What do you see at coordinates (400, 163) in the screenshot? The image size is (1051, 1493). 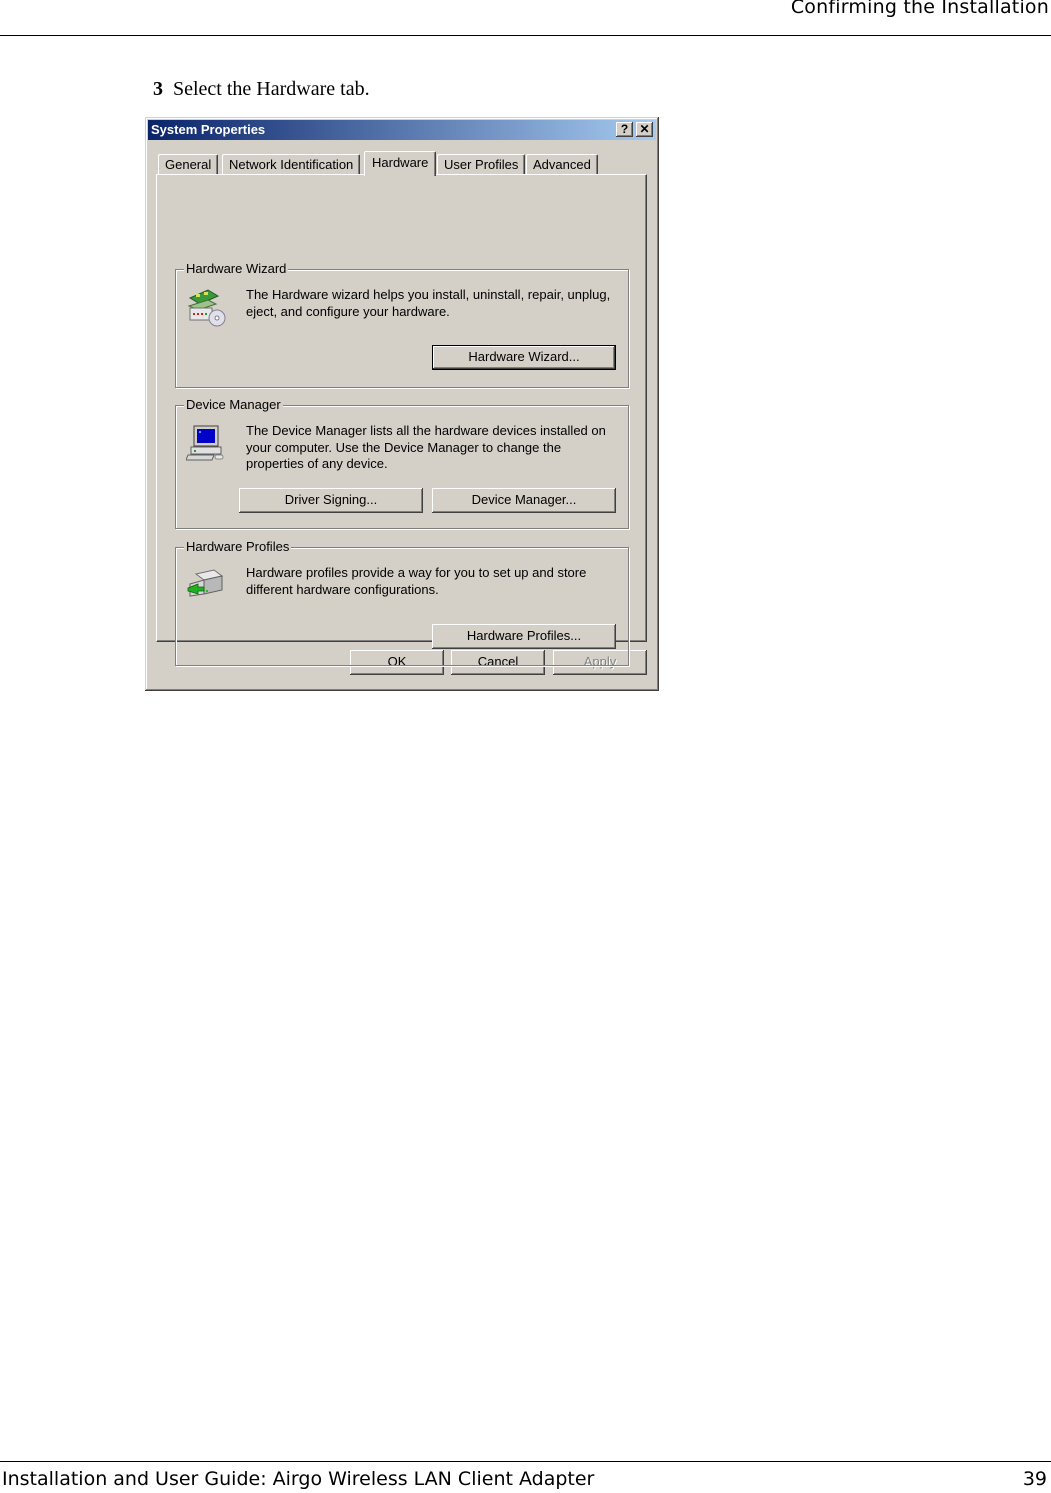 I see `tab-hardware: Hardware` at bounding box center [400, 163].